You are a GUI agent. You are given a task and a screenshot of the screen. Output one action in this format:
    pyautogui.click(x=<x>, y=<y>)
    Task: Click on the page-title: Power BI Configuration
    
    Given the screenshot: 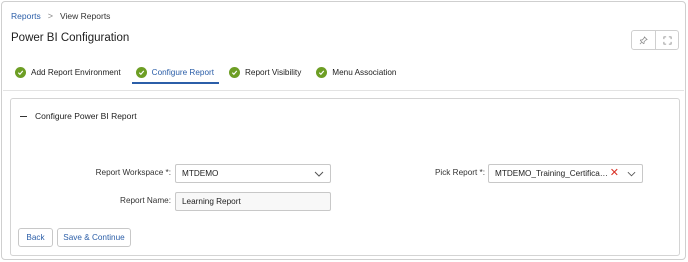 What is the action you would take?
    pyautogui.click(x=70, y=38)
    